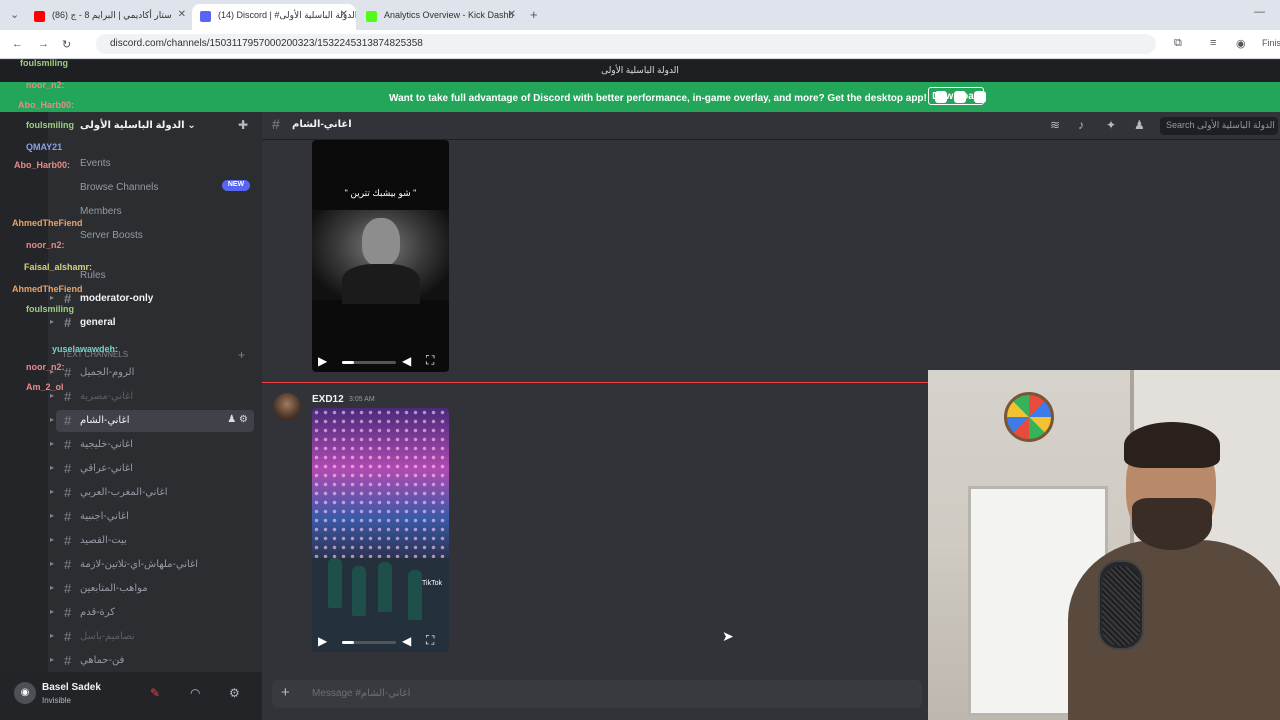  I want to click on member-list-icon: ♟, so click(1139, 125).